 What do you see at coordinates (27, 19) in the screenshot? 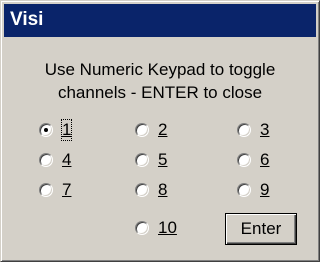
I see `window-title: Visi` at bounding box center [27, 19].